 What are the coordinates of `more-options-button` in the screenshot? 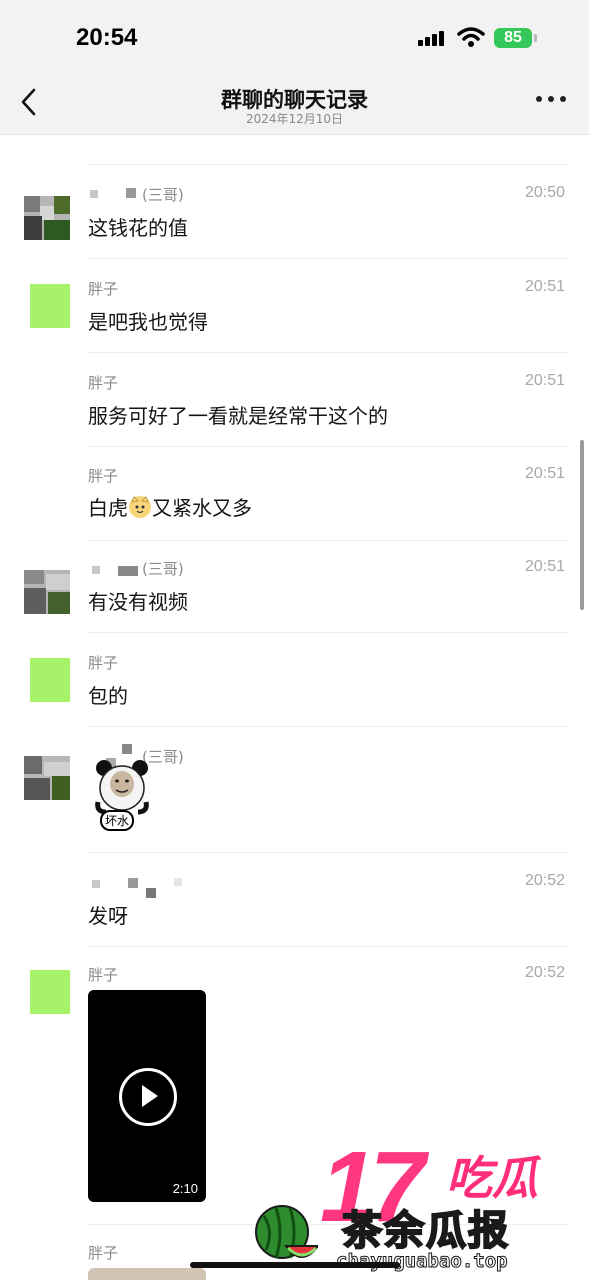 It's located at (551, 102).